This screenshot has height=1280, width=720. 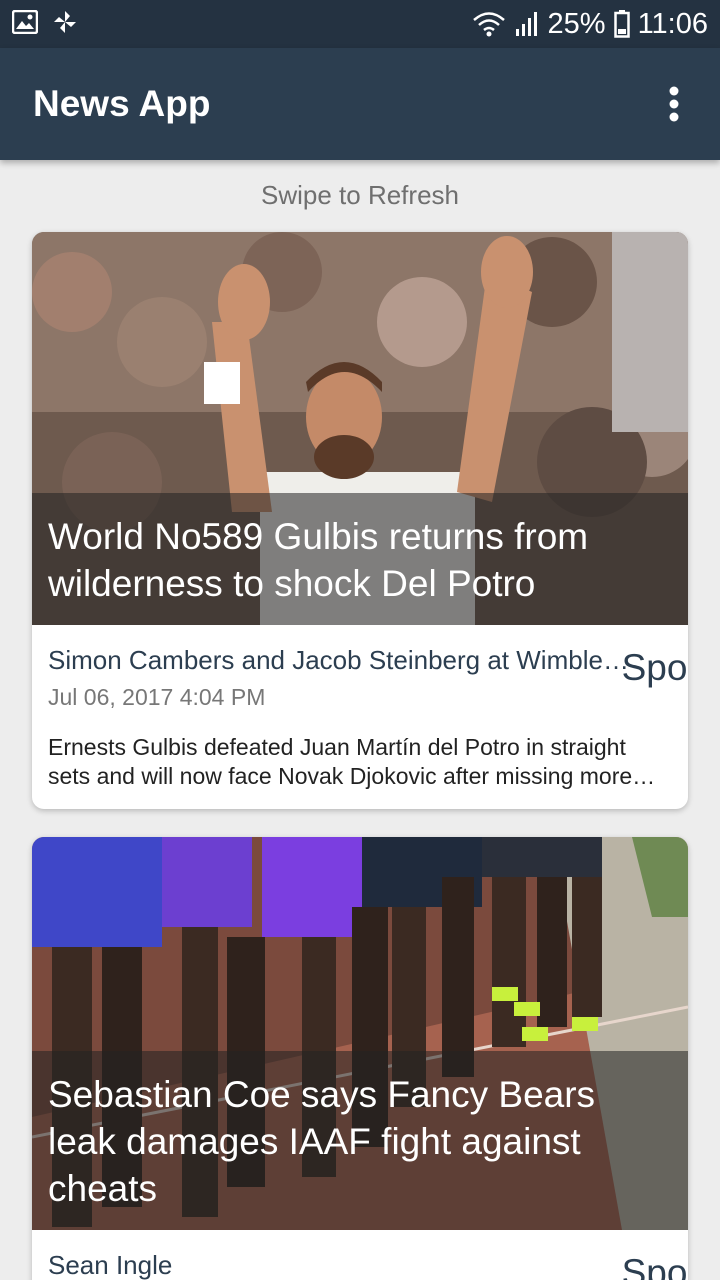 I want to click on article-date: Jul 06, 2017 4:04 PM, so click(x=157, y=697).